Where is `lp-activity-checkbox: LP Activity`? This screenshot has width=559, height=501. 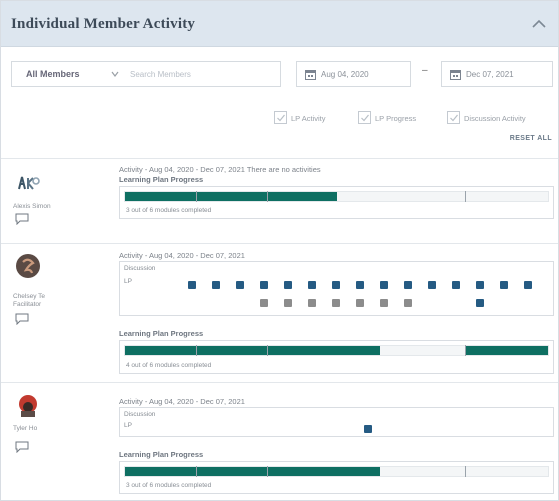
lp-activity-checkbox: LP Activity is located at coordinates (311, 118).